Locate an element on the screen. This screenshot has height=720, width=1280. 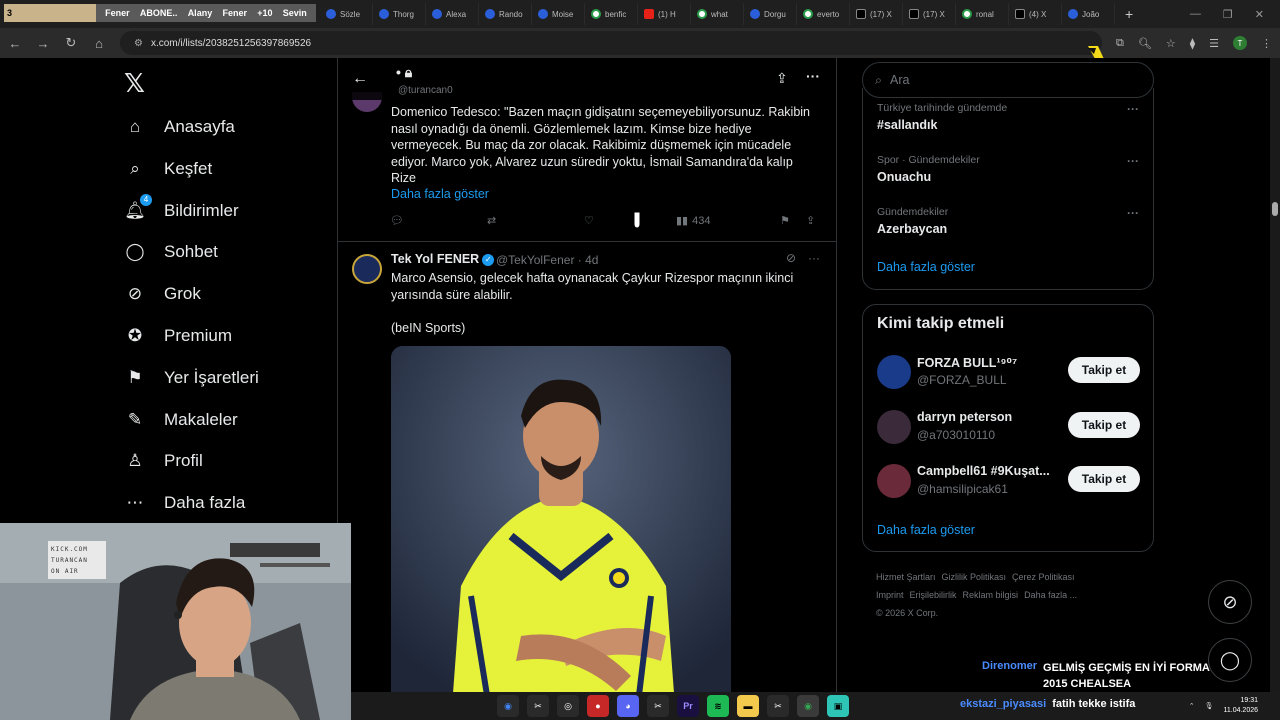
star-icon: ☆ is located at coordinates (1171, 43).